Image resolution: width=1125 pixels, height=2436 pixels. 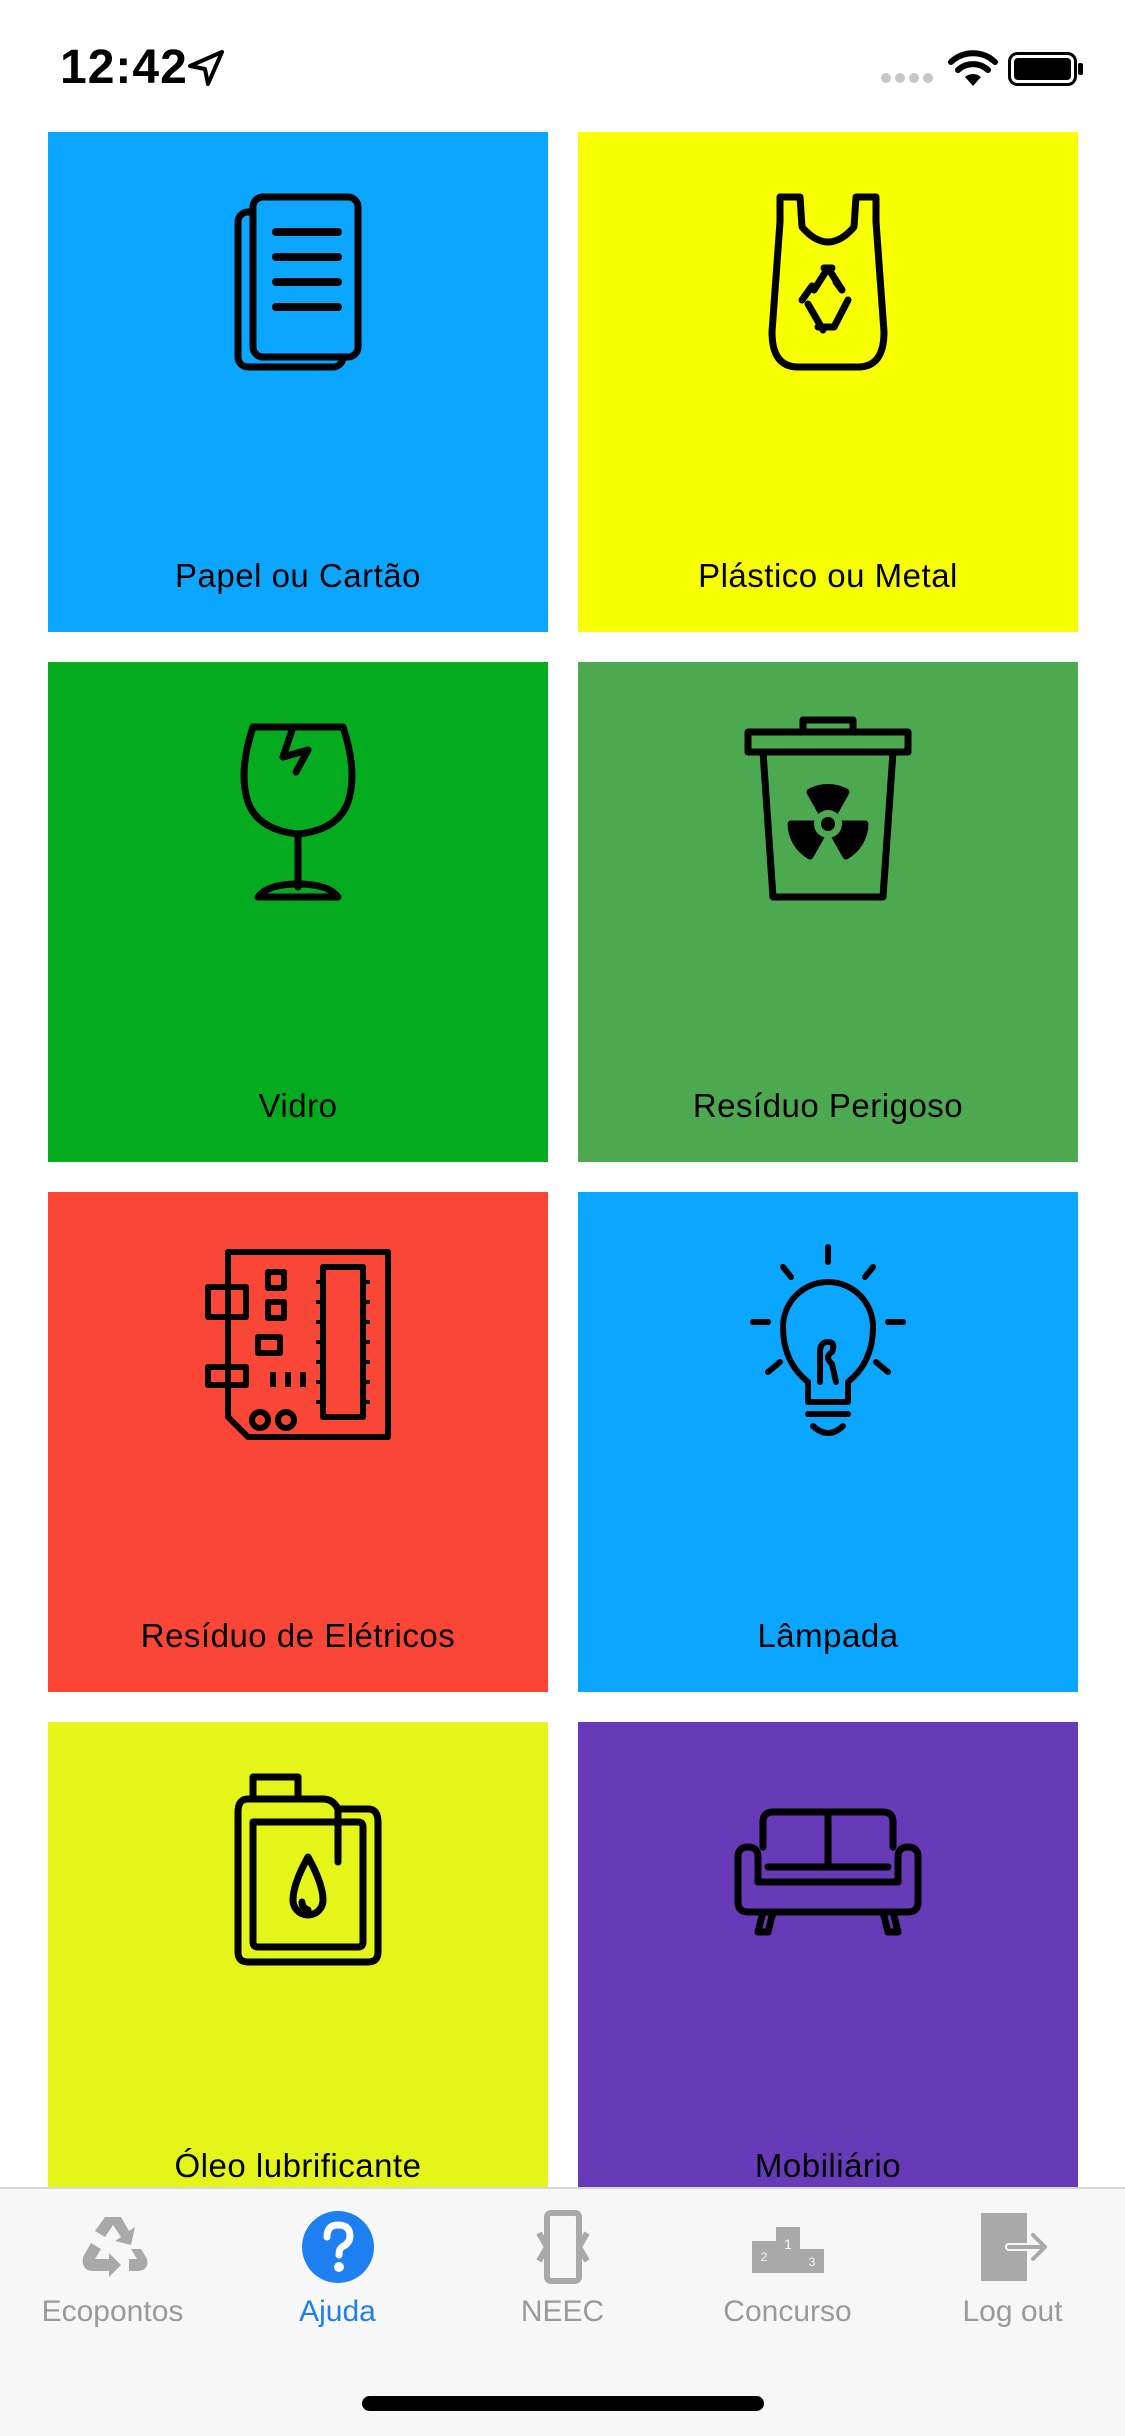 I want to click on light-bulb-icon, so click(x=828, y=1340).